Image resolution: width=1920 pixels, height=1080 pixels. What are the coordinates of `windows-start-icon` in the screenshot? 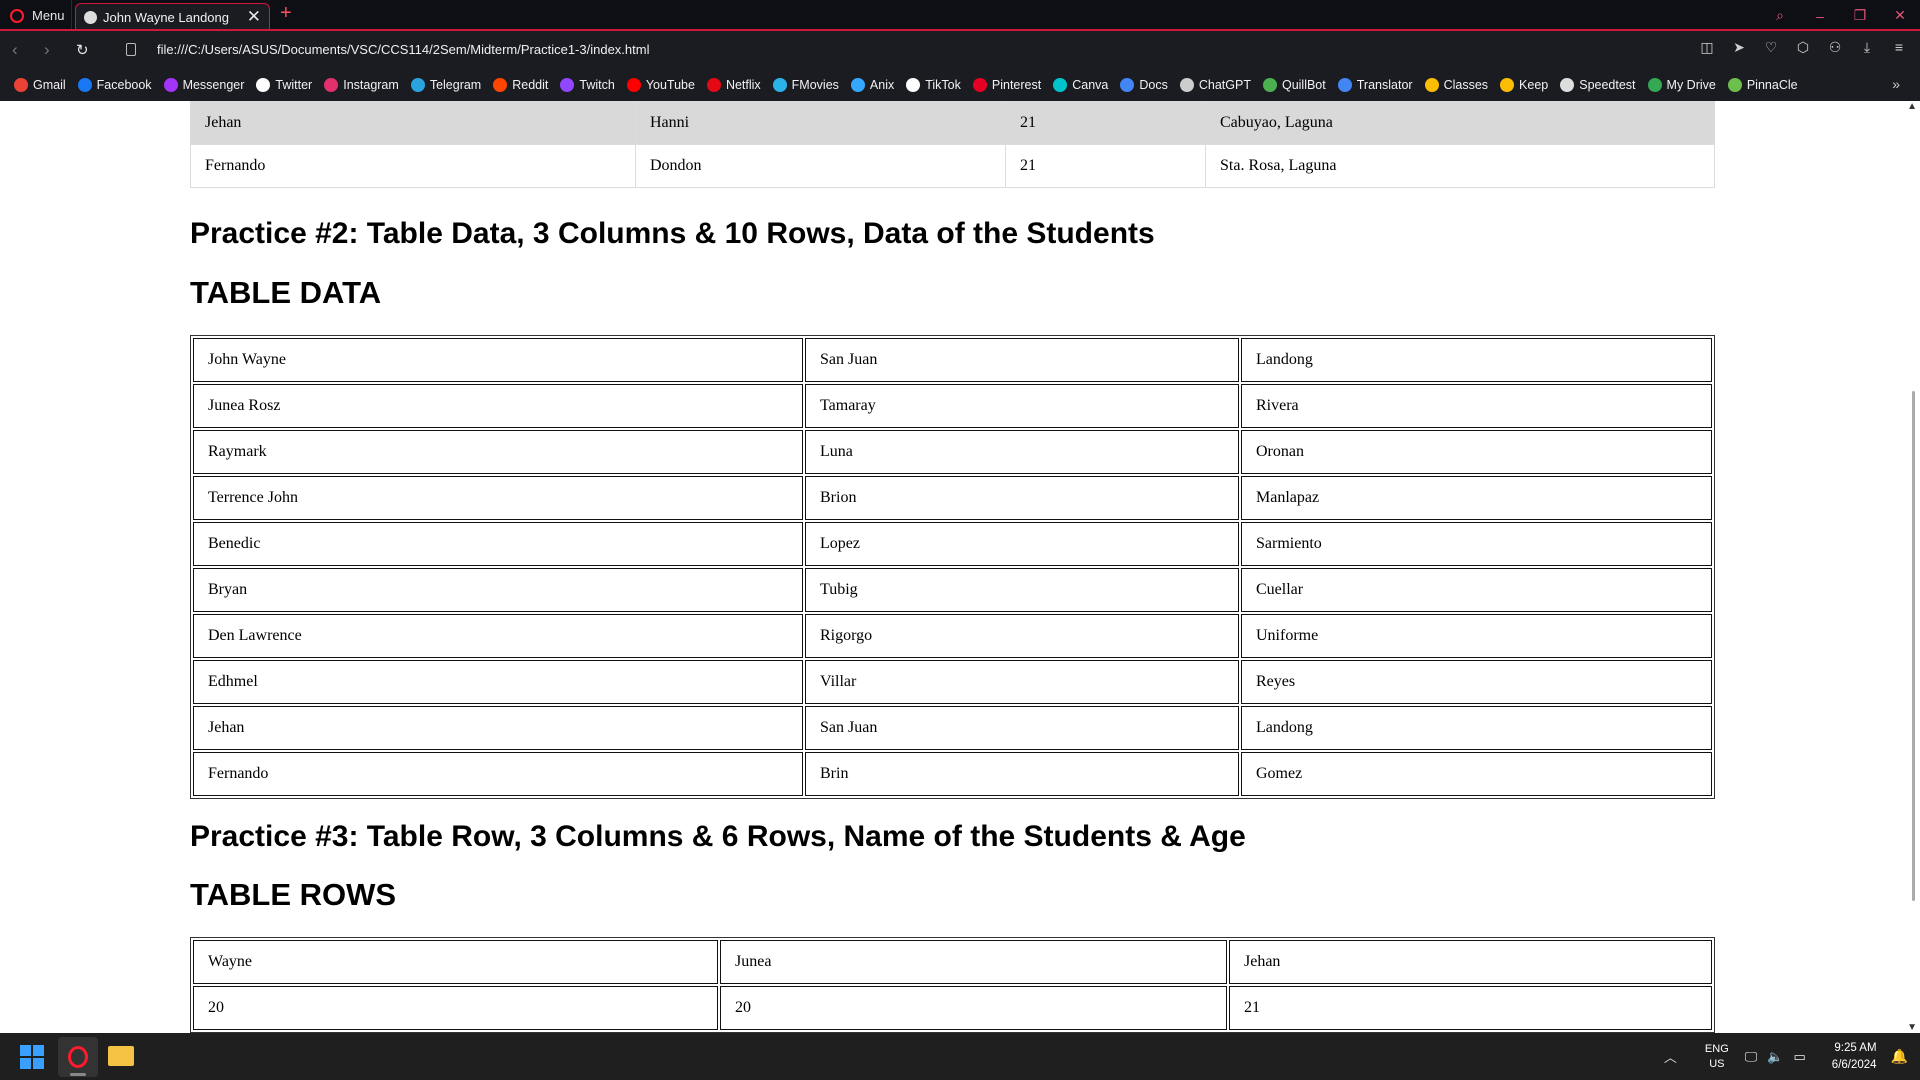 It's located at (32, 1057).